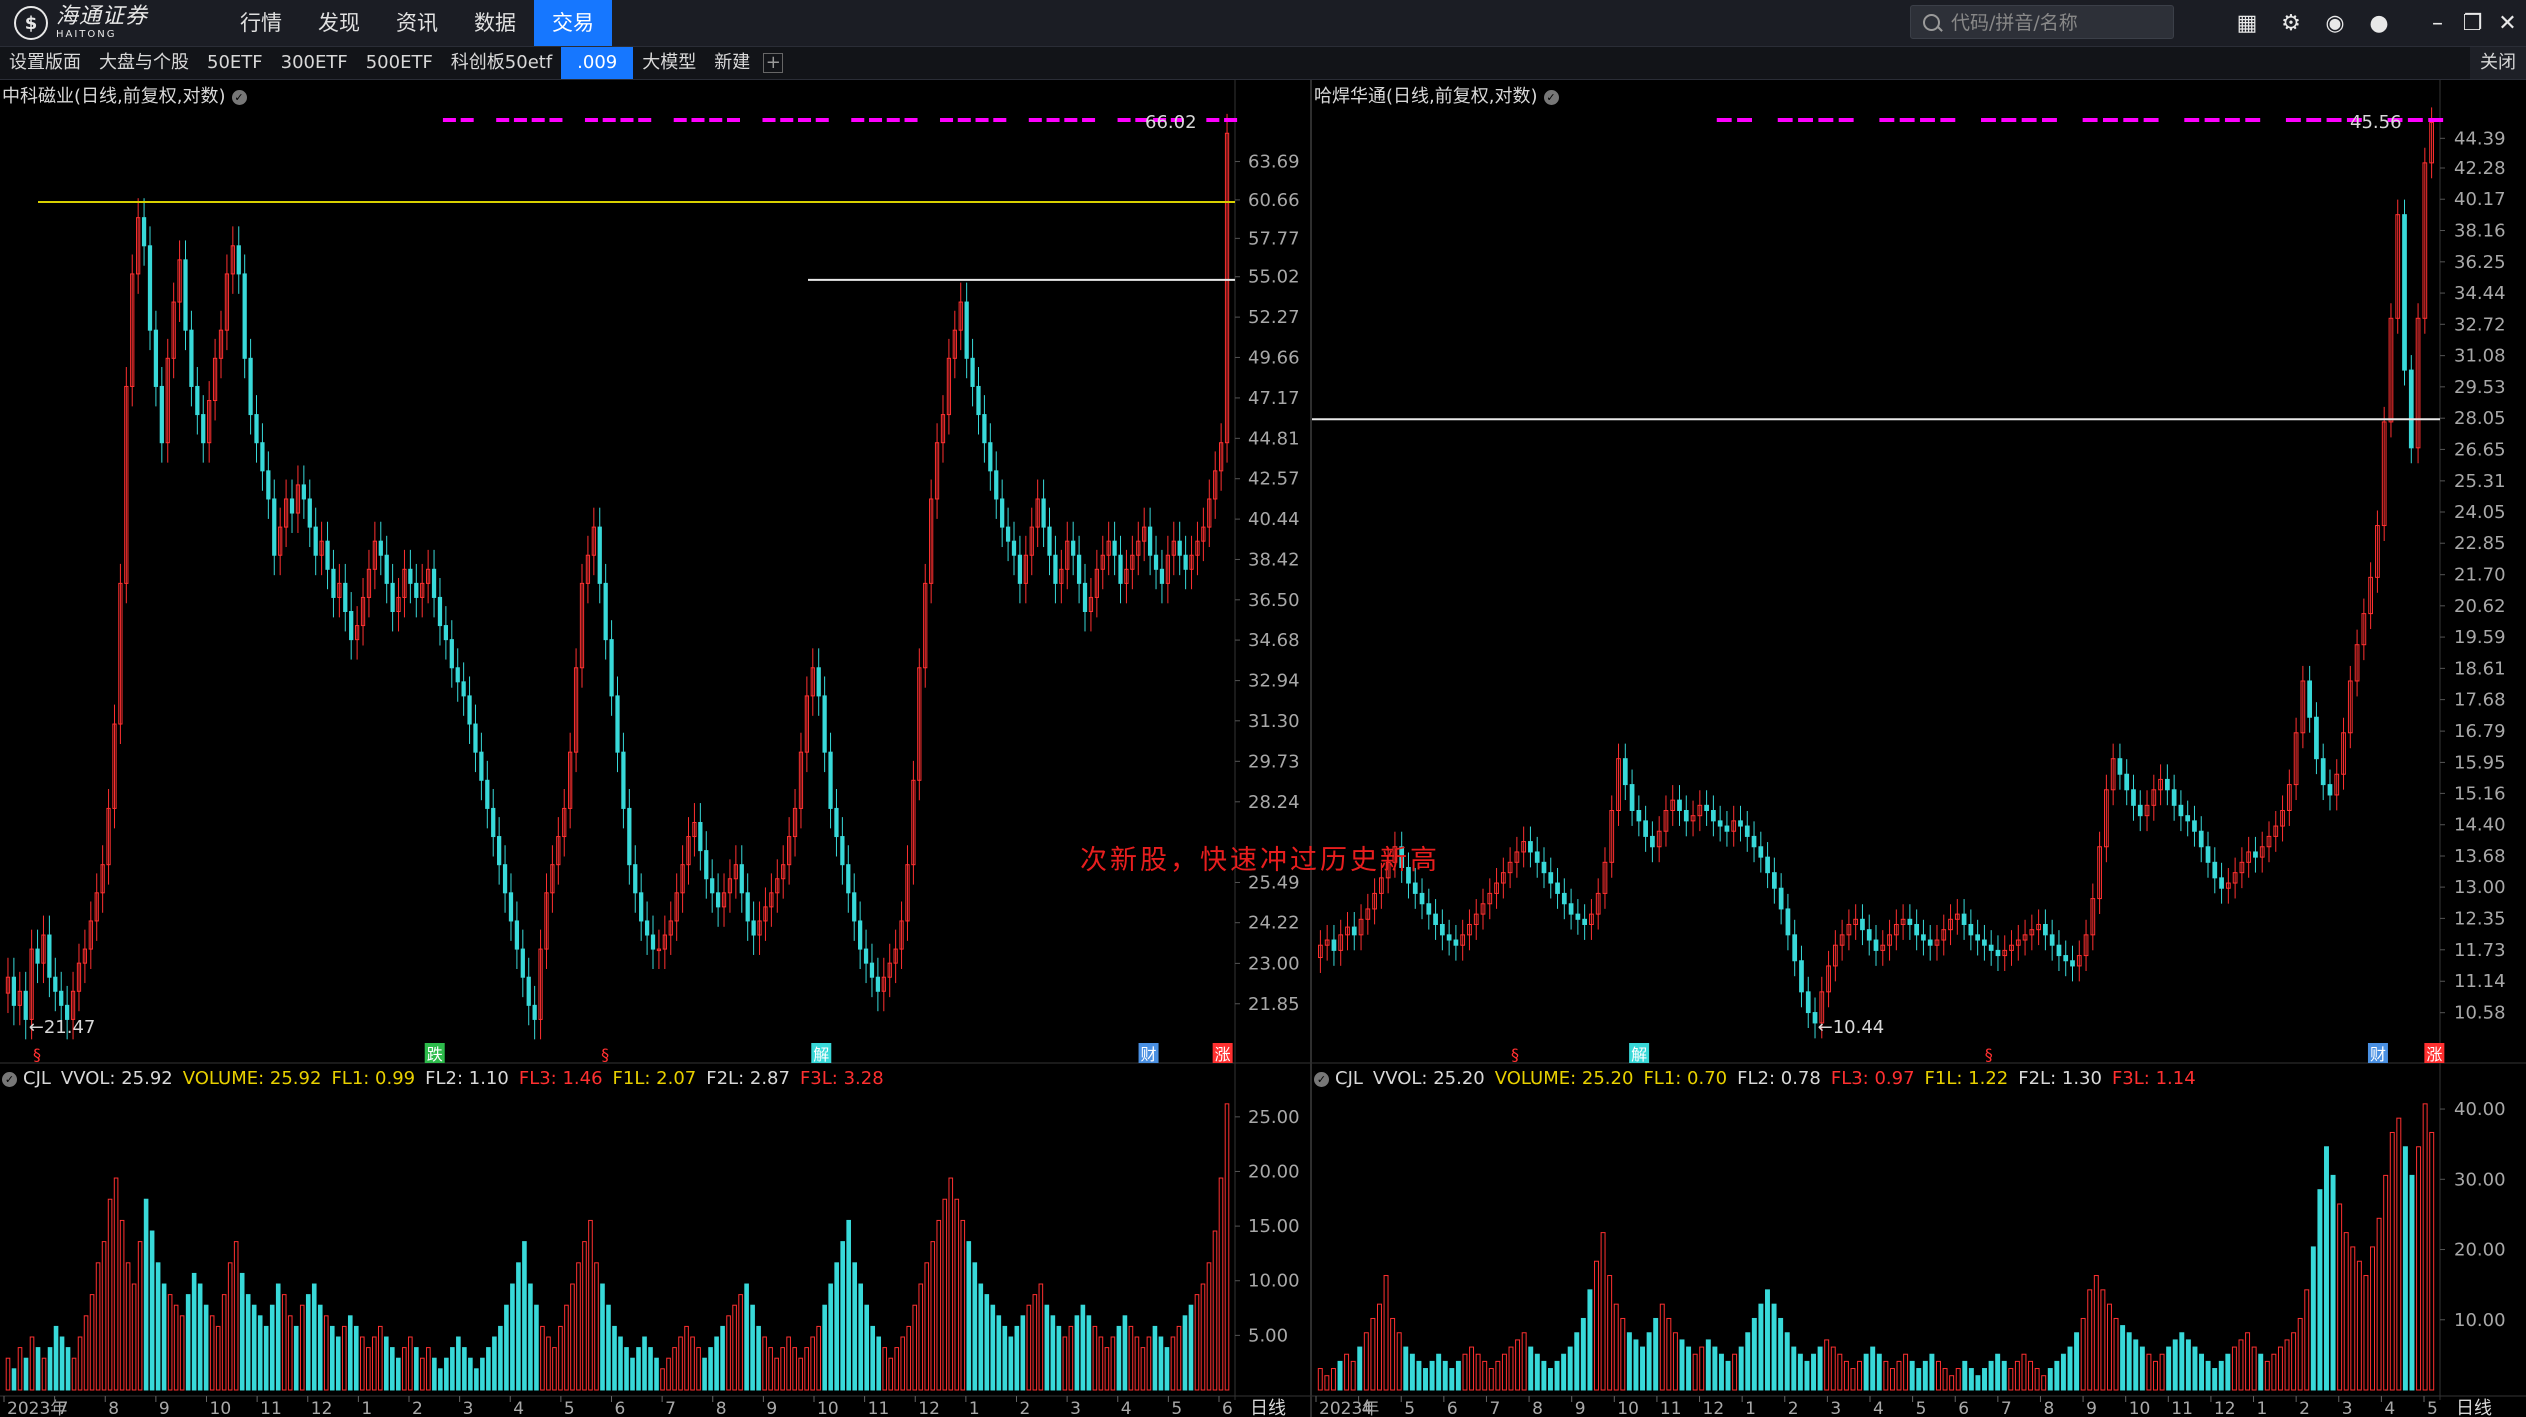 The image size is (2526, 1417). What do you see at coordinates (732, 63) in the screenshot?
I see `layout-tab-8: 新建` at bounding box center [732, 63].